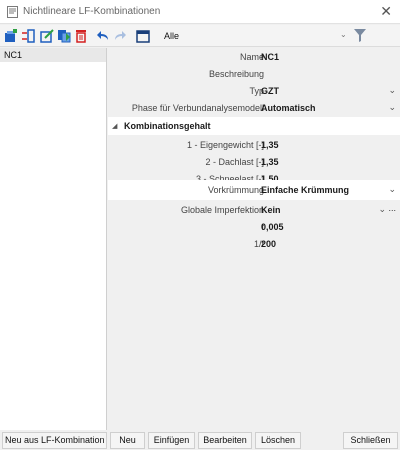 This screenshot has width=400, height=450. Describe the element at coordinates (54, 440) in the screenshot. I see `new-from-combination-button: Neu aus LF-Kombination` at that location.